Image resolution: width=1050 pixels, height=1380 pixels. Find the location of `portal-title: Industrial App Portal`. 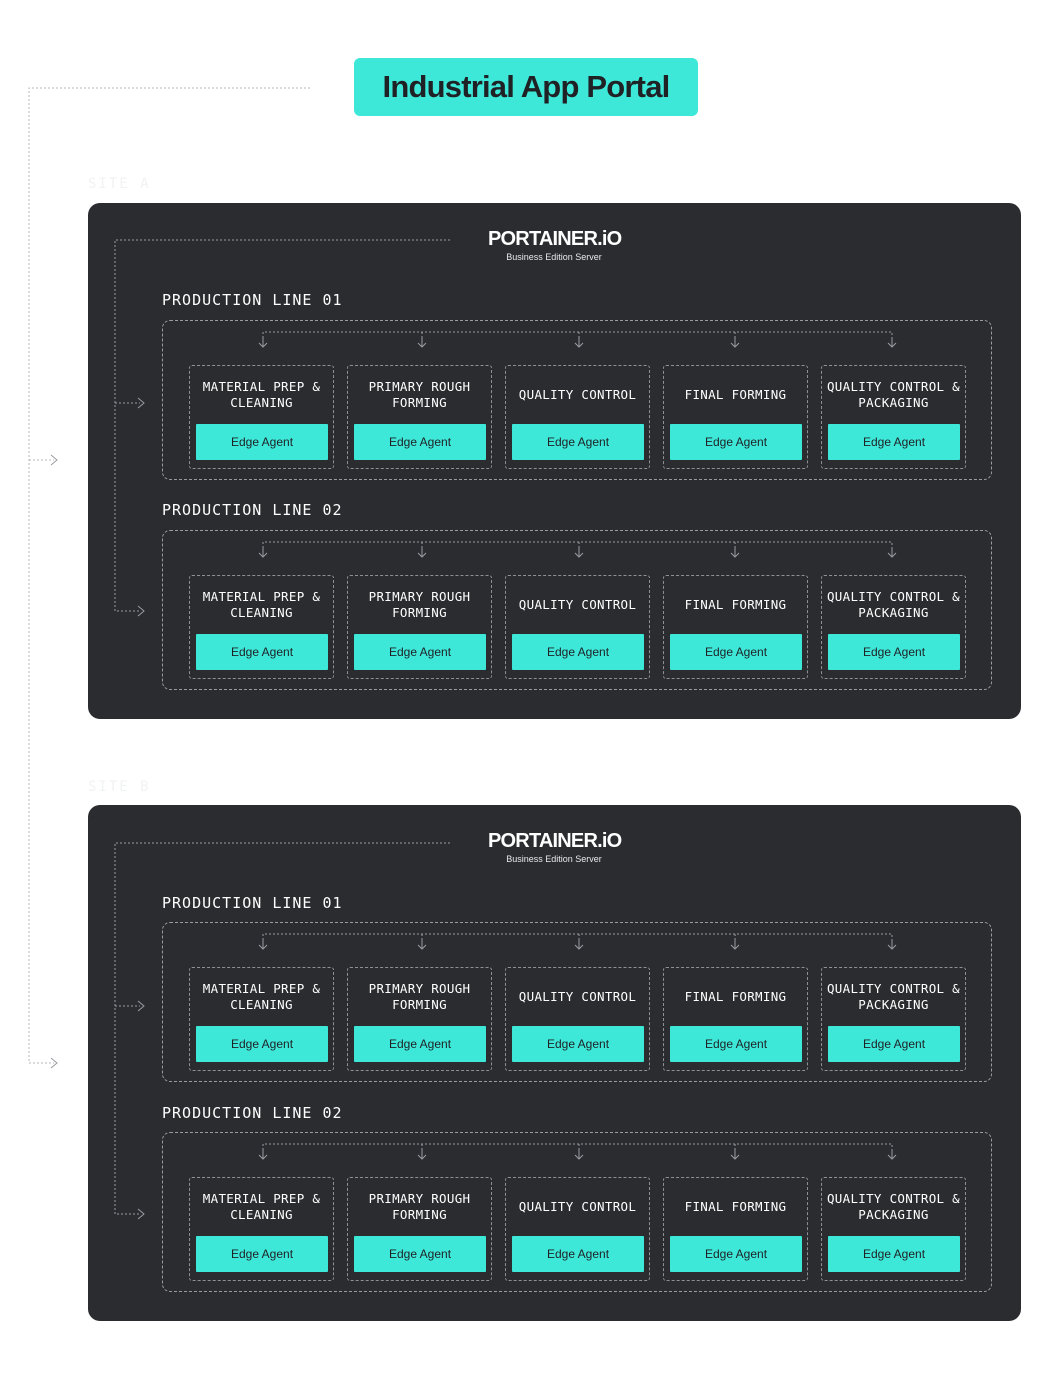

portal-title: Industrial App Portal is located at coordinates (526, 87).